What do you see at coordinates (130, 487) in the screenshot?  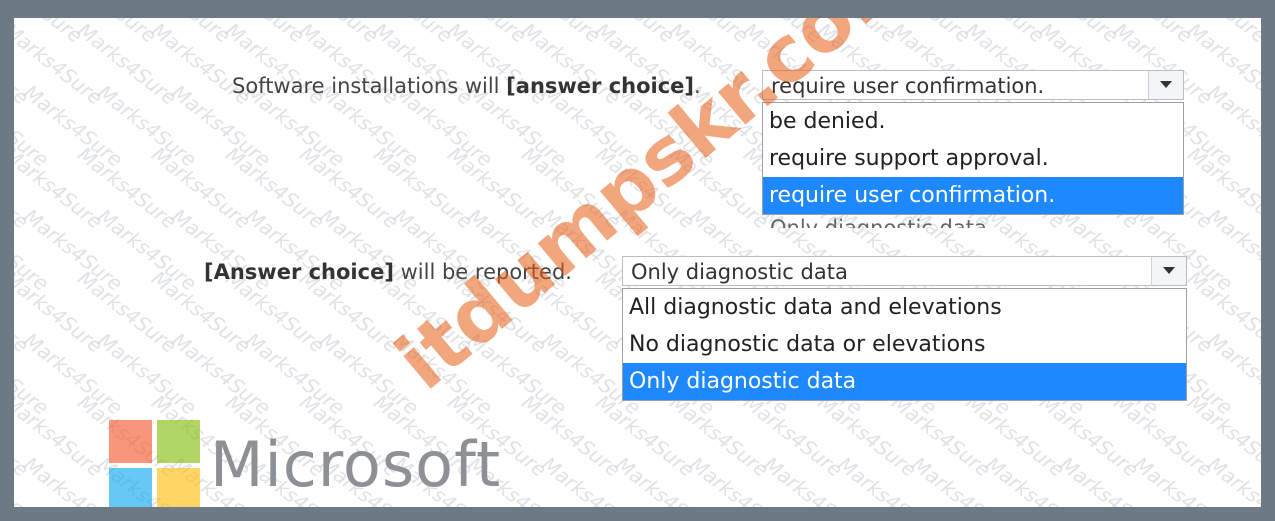 I see `logo-square-blue` at bounding box center [130, 487].